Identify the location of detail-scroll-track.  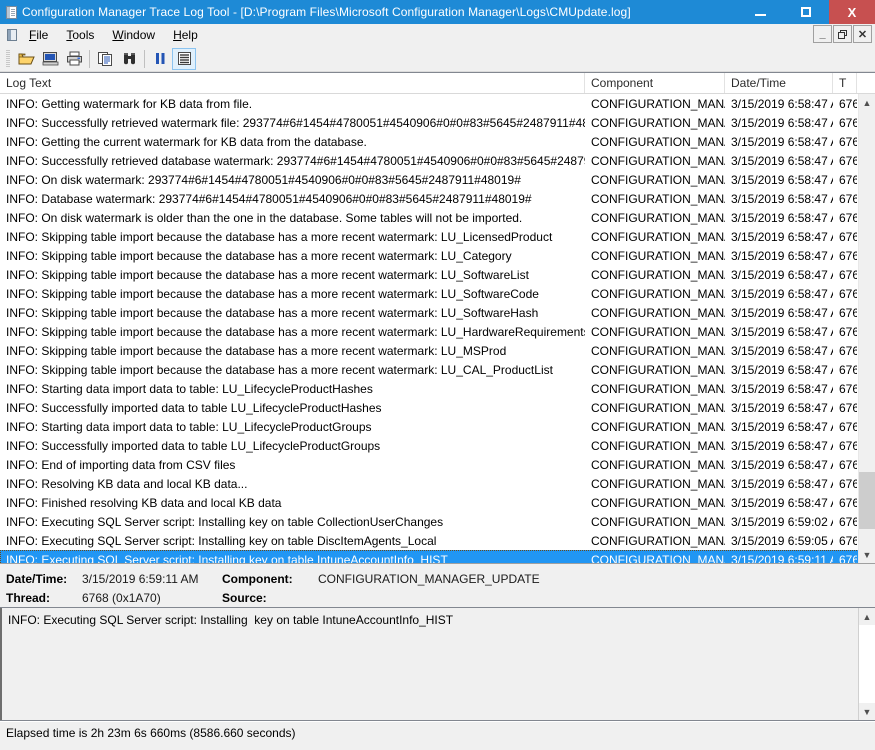
(867, 664).